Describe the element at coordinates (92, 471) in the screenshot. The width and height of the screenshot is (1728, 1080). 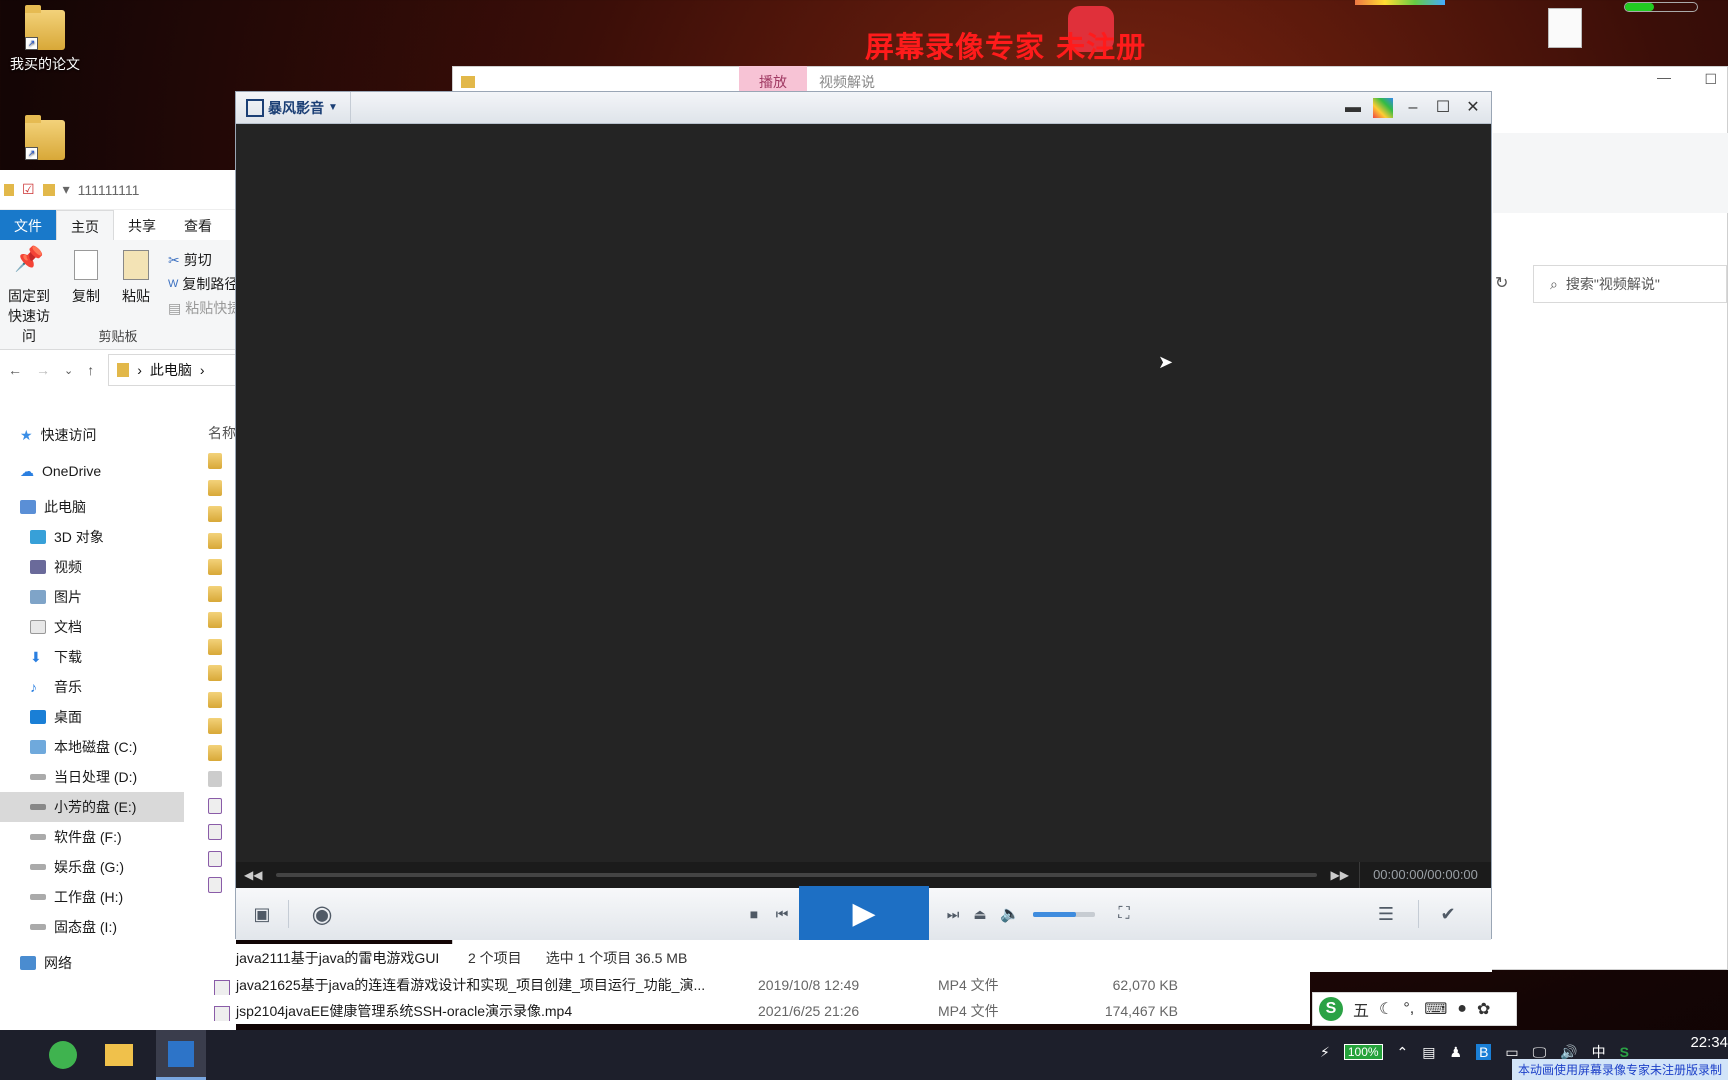
I see `nav-onedrive: ☁ OneDrive` at that location.